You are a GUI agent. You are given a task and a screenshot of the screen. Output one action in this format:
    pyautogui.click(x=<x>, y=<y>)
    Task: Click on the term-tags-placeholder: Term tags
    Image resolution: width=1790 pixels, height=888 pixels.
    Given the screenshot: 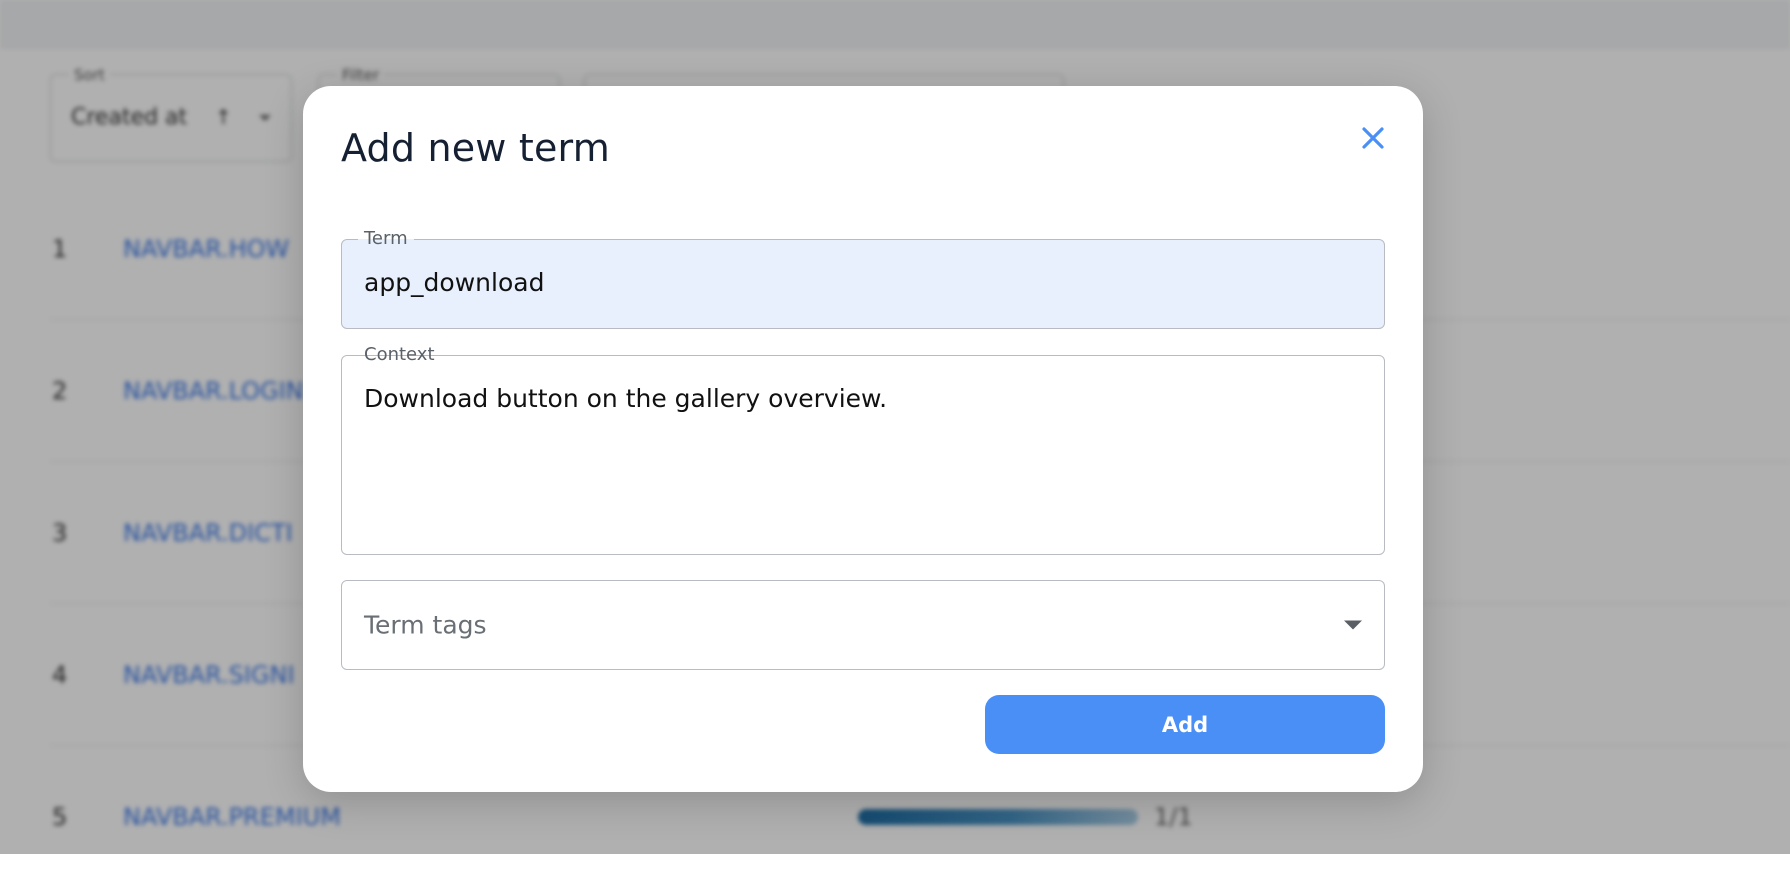 What is the action you would take?
    pyautogui.click(x=425, y=625)
    